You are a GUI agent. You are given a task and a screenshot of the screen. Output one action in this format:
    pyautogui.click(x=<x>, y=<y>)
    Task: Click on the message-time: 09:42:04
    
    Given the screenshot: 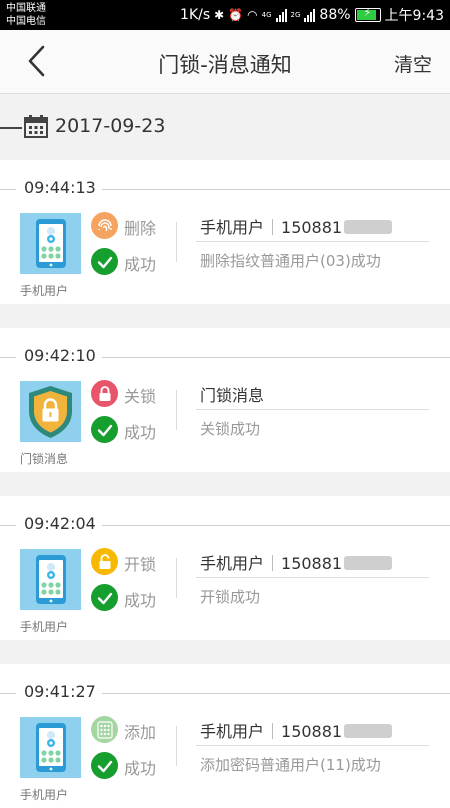 What is the action you would take?
    pyautogui.click(x=59, y=523)
    